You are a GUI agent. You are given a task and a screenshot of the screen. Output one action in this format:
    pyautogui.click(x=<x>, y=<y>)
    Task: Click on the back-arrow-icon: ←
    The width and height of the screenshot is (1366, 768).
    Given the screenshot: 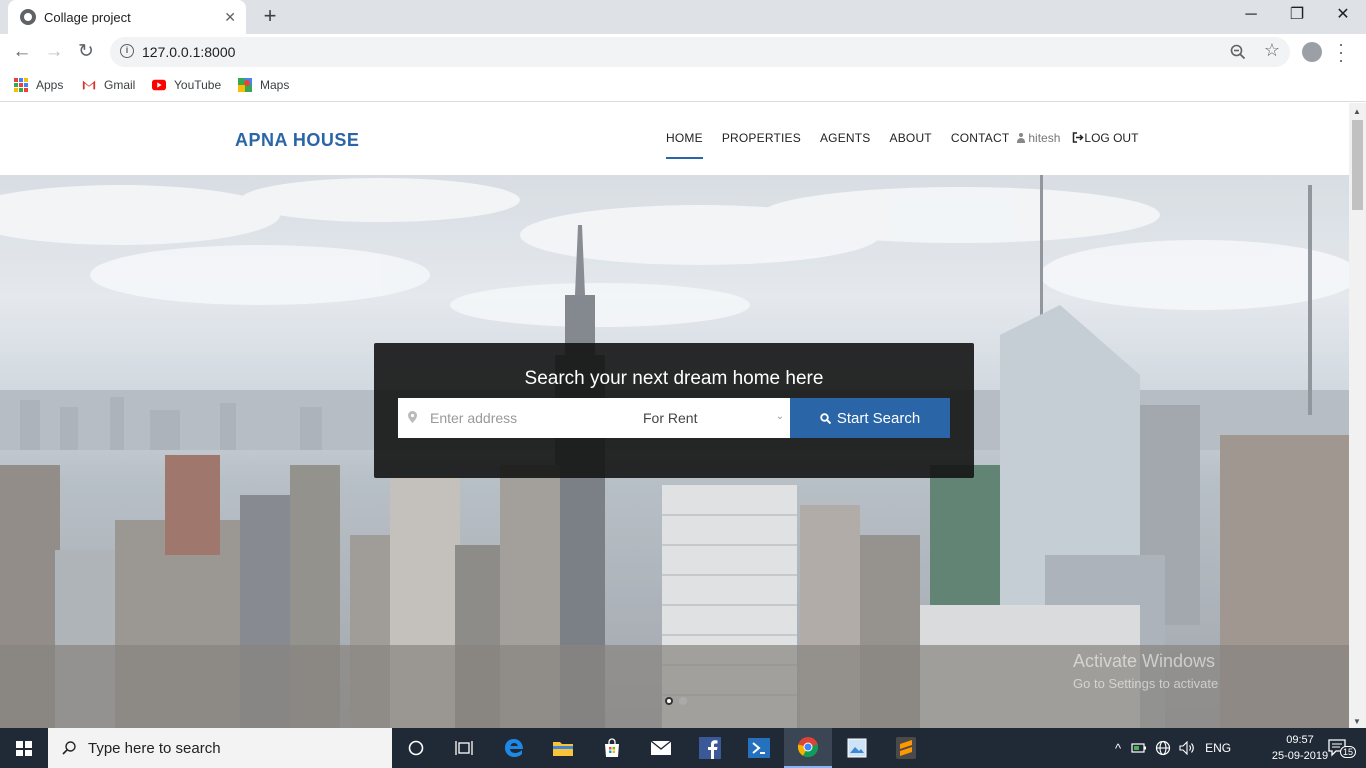 What is the action you would take?
    pyautogui.click(x=22, y=52)
    